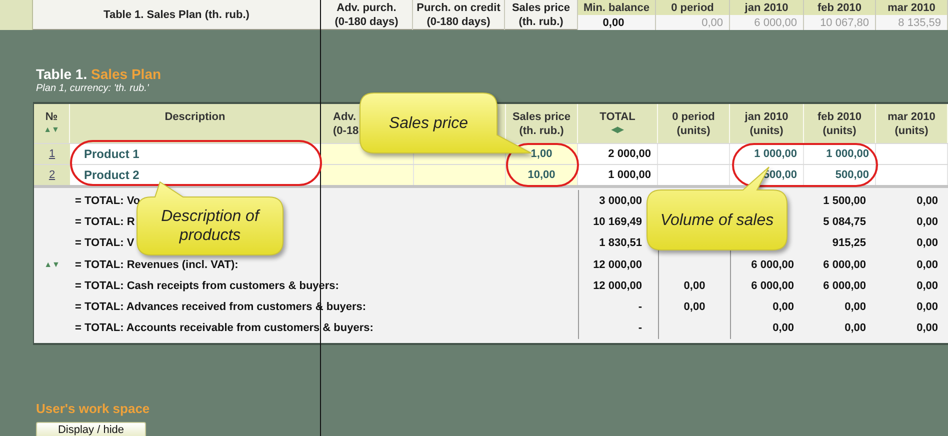  I want to click on column-header: №, so click(51, 117).